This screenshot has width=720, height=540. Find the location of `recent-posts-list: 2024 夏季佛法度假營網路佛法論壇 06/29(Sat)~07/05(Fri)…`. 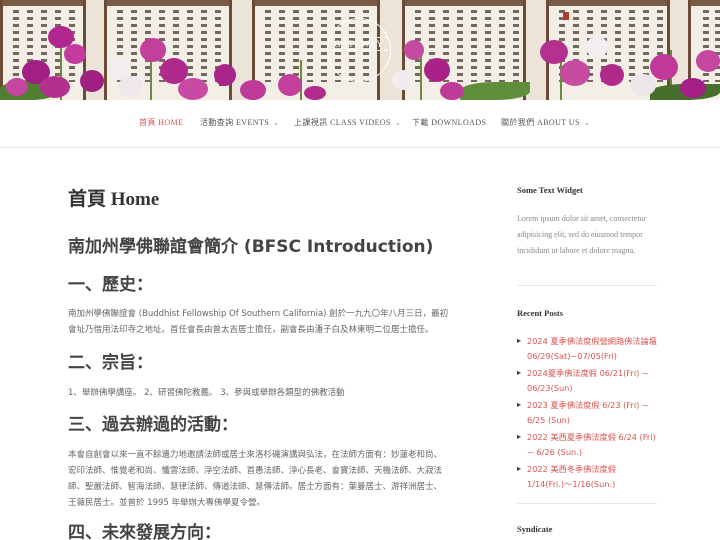

recent-posts-list: 2024 夏季佛法度假營網路佛法論壇 06/29(Sat)~07/05(Fri)… is located at coordinates (587, 414).